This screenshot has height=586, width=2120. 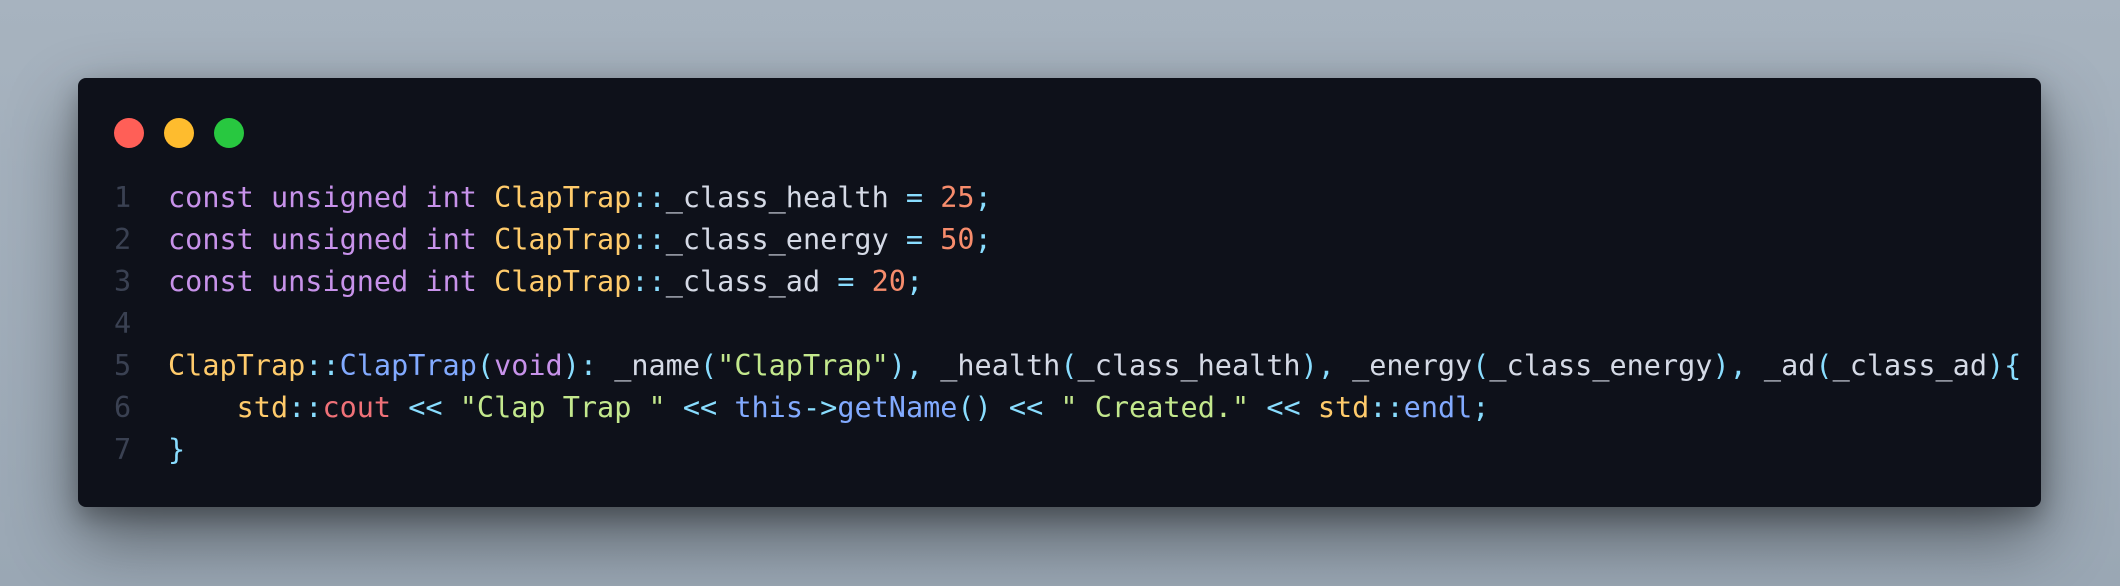 I want to click on code-token: "Clap Trap ", so click(x=562, y=407).